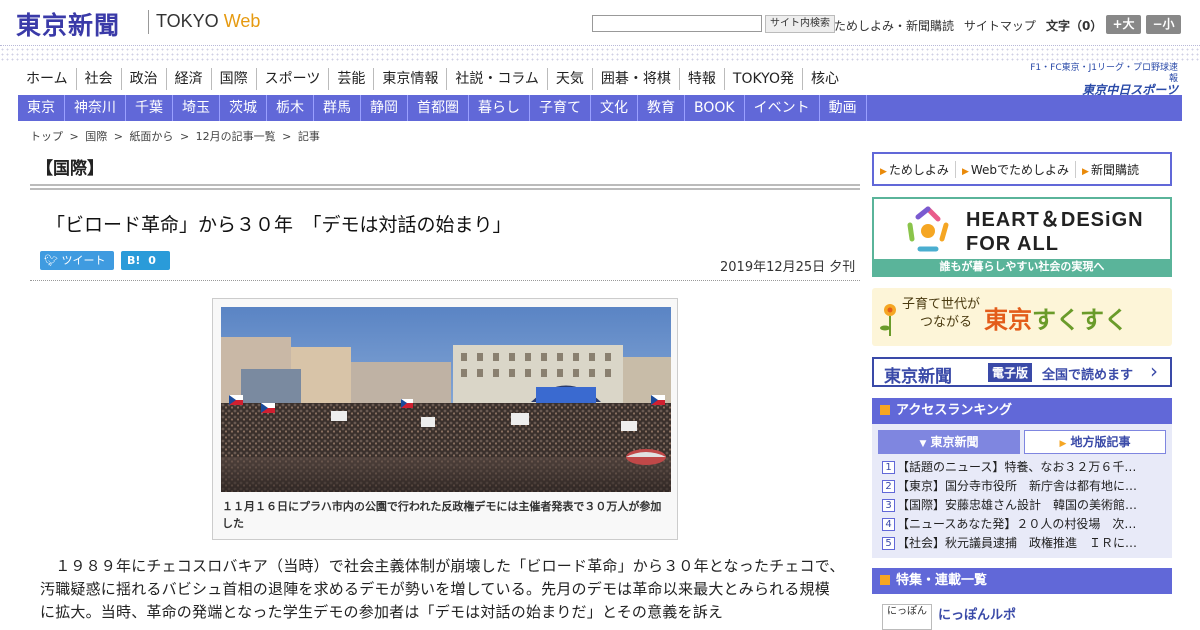 This screenshot has width=1200, height=630. I want to click on nav-item-tokyo-info: 東京情報, so click(411, 79).